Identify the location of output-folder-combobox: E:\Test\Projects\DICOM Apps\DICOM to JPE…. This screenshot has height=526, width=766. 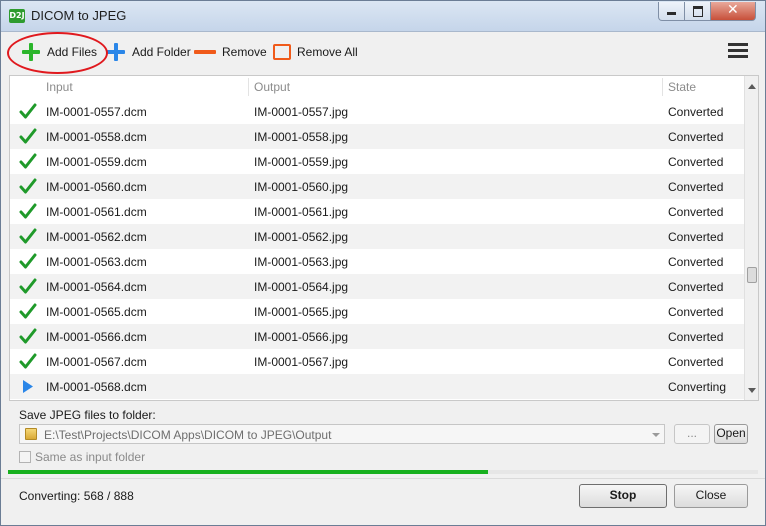
(342, 434).